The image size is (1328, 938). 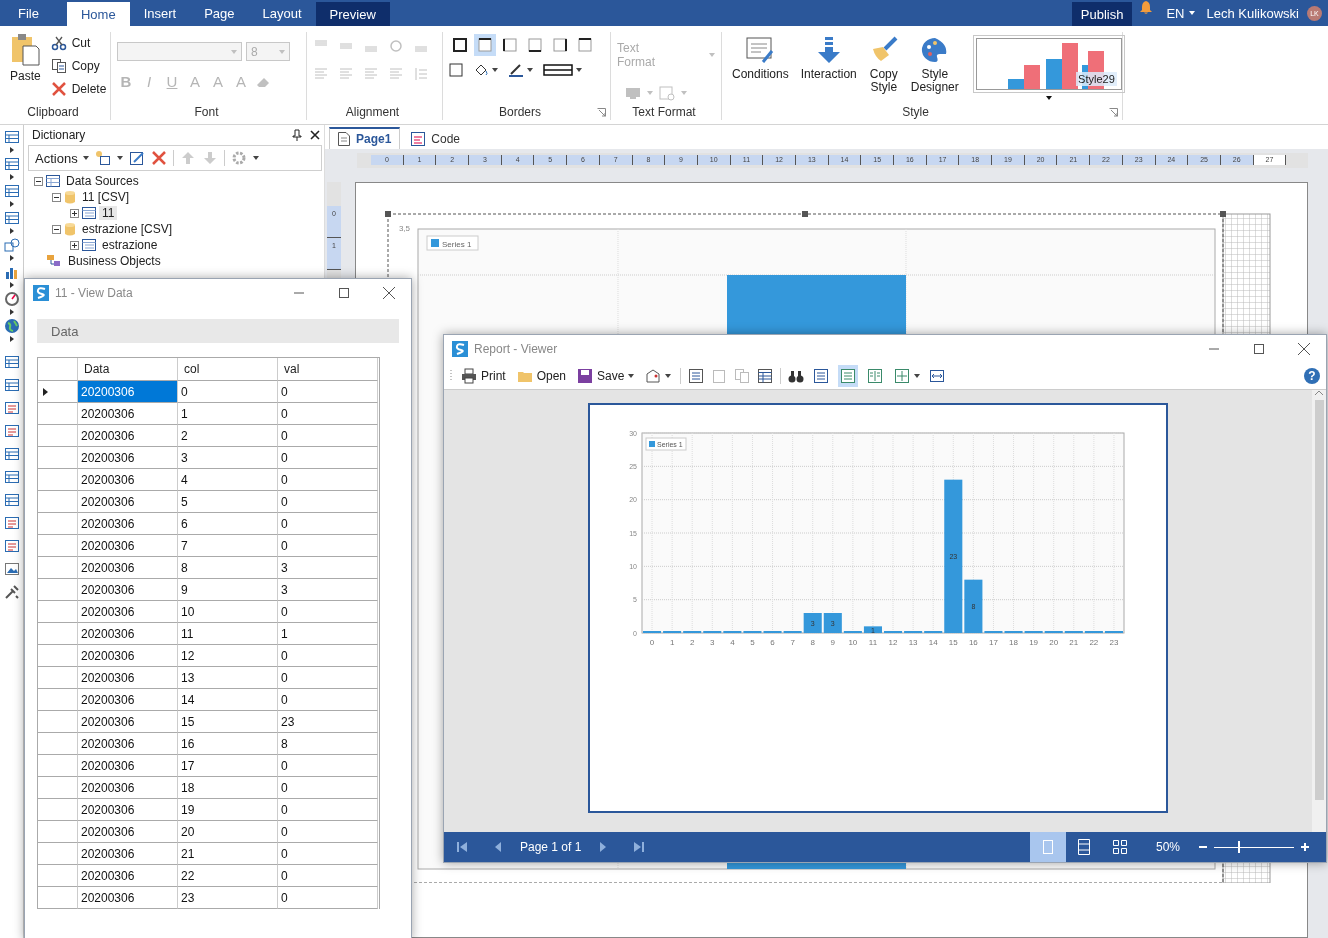 What do you see at coordinates (28, 13) in the screenshot?
I see `menu-tab: File` at bounding box center [28, 13].